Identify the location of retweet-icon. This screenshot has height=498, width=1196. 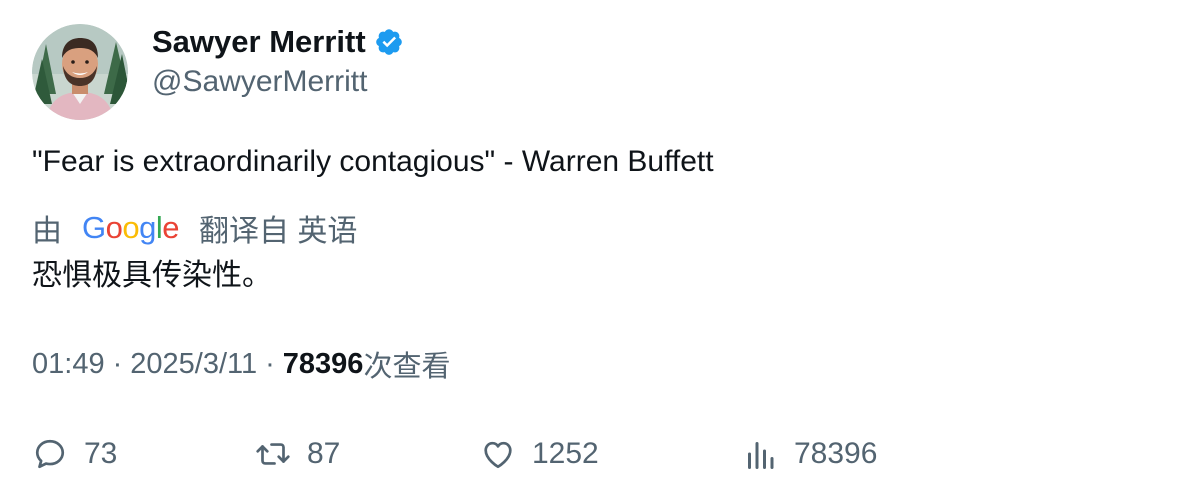
(273, 454).